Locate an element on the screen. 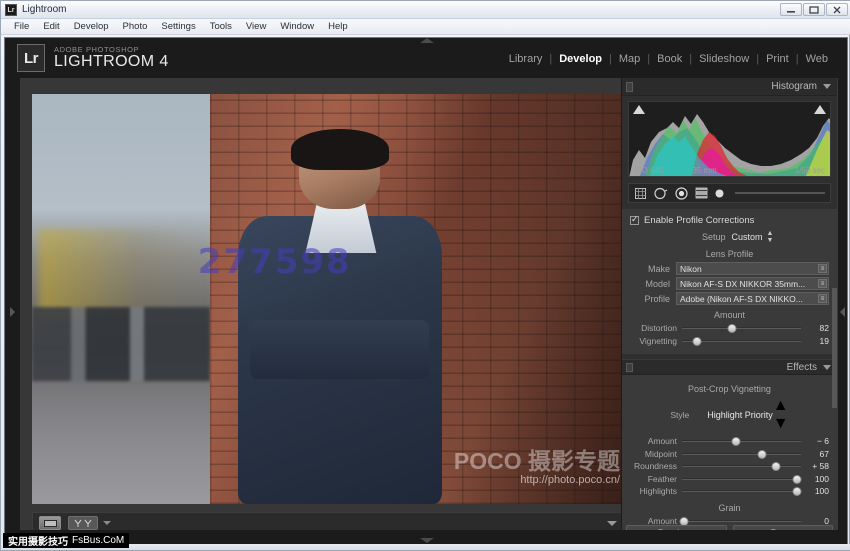 Image resolution: width=850 pixels, height=551 pixels. effects-header: Effects is located at coordinates (729, 367).